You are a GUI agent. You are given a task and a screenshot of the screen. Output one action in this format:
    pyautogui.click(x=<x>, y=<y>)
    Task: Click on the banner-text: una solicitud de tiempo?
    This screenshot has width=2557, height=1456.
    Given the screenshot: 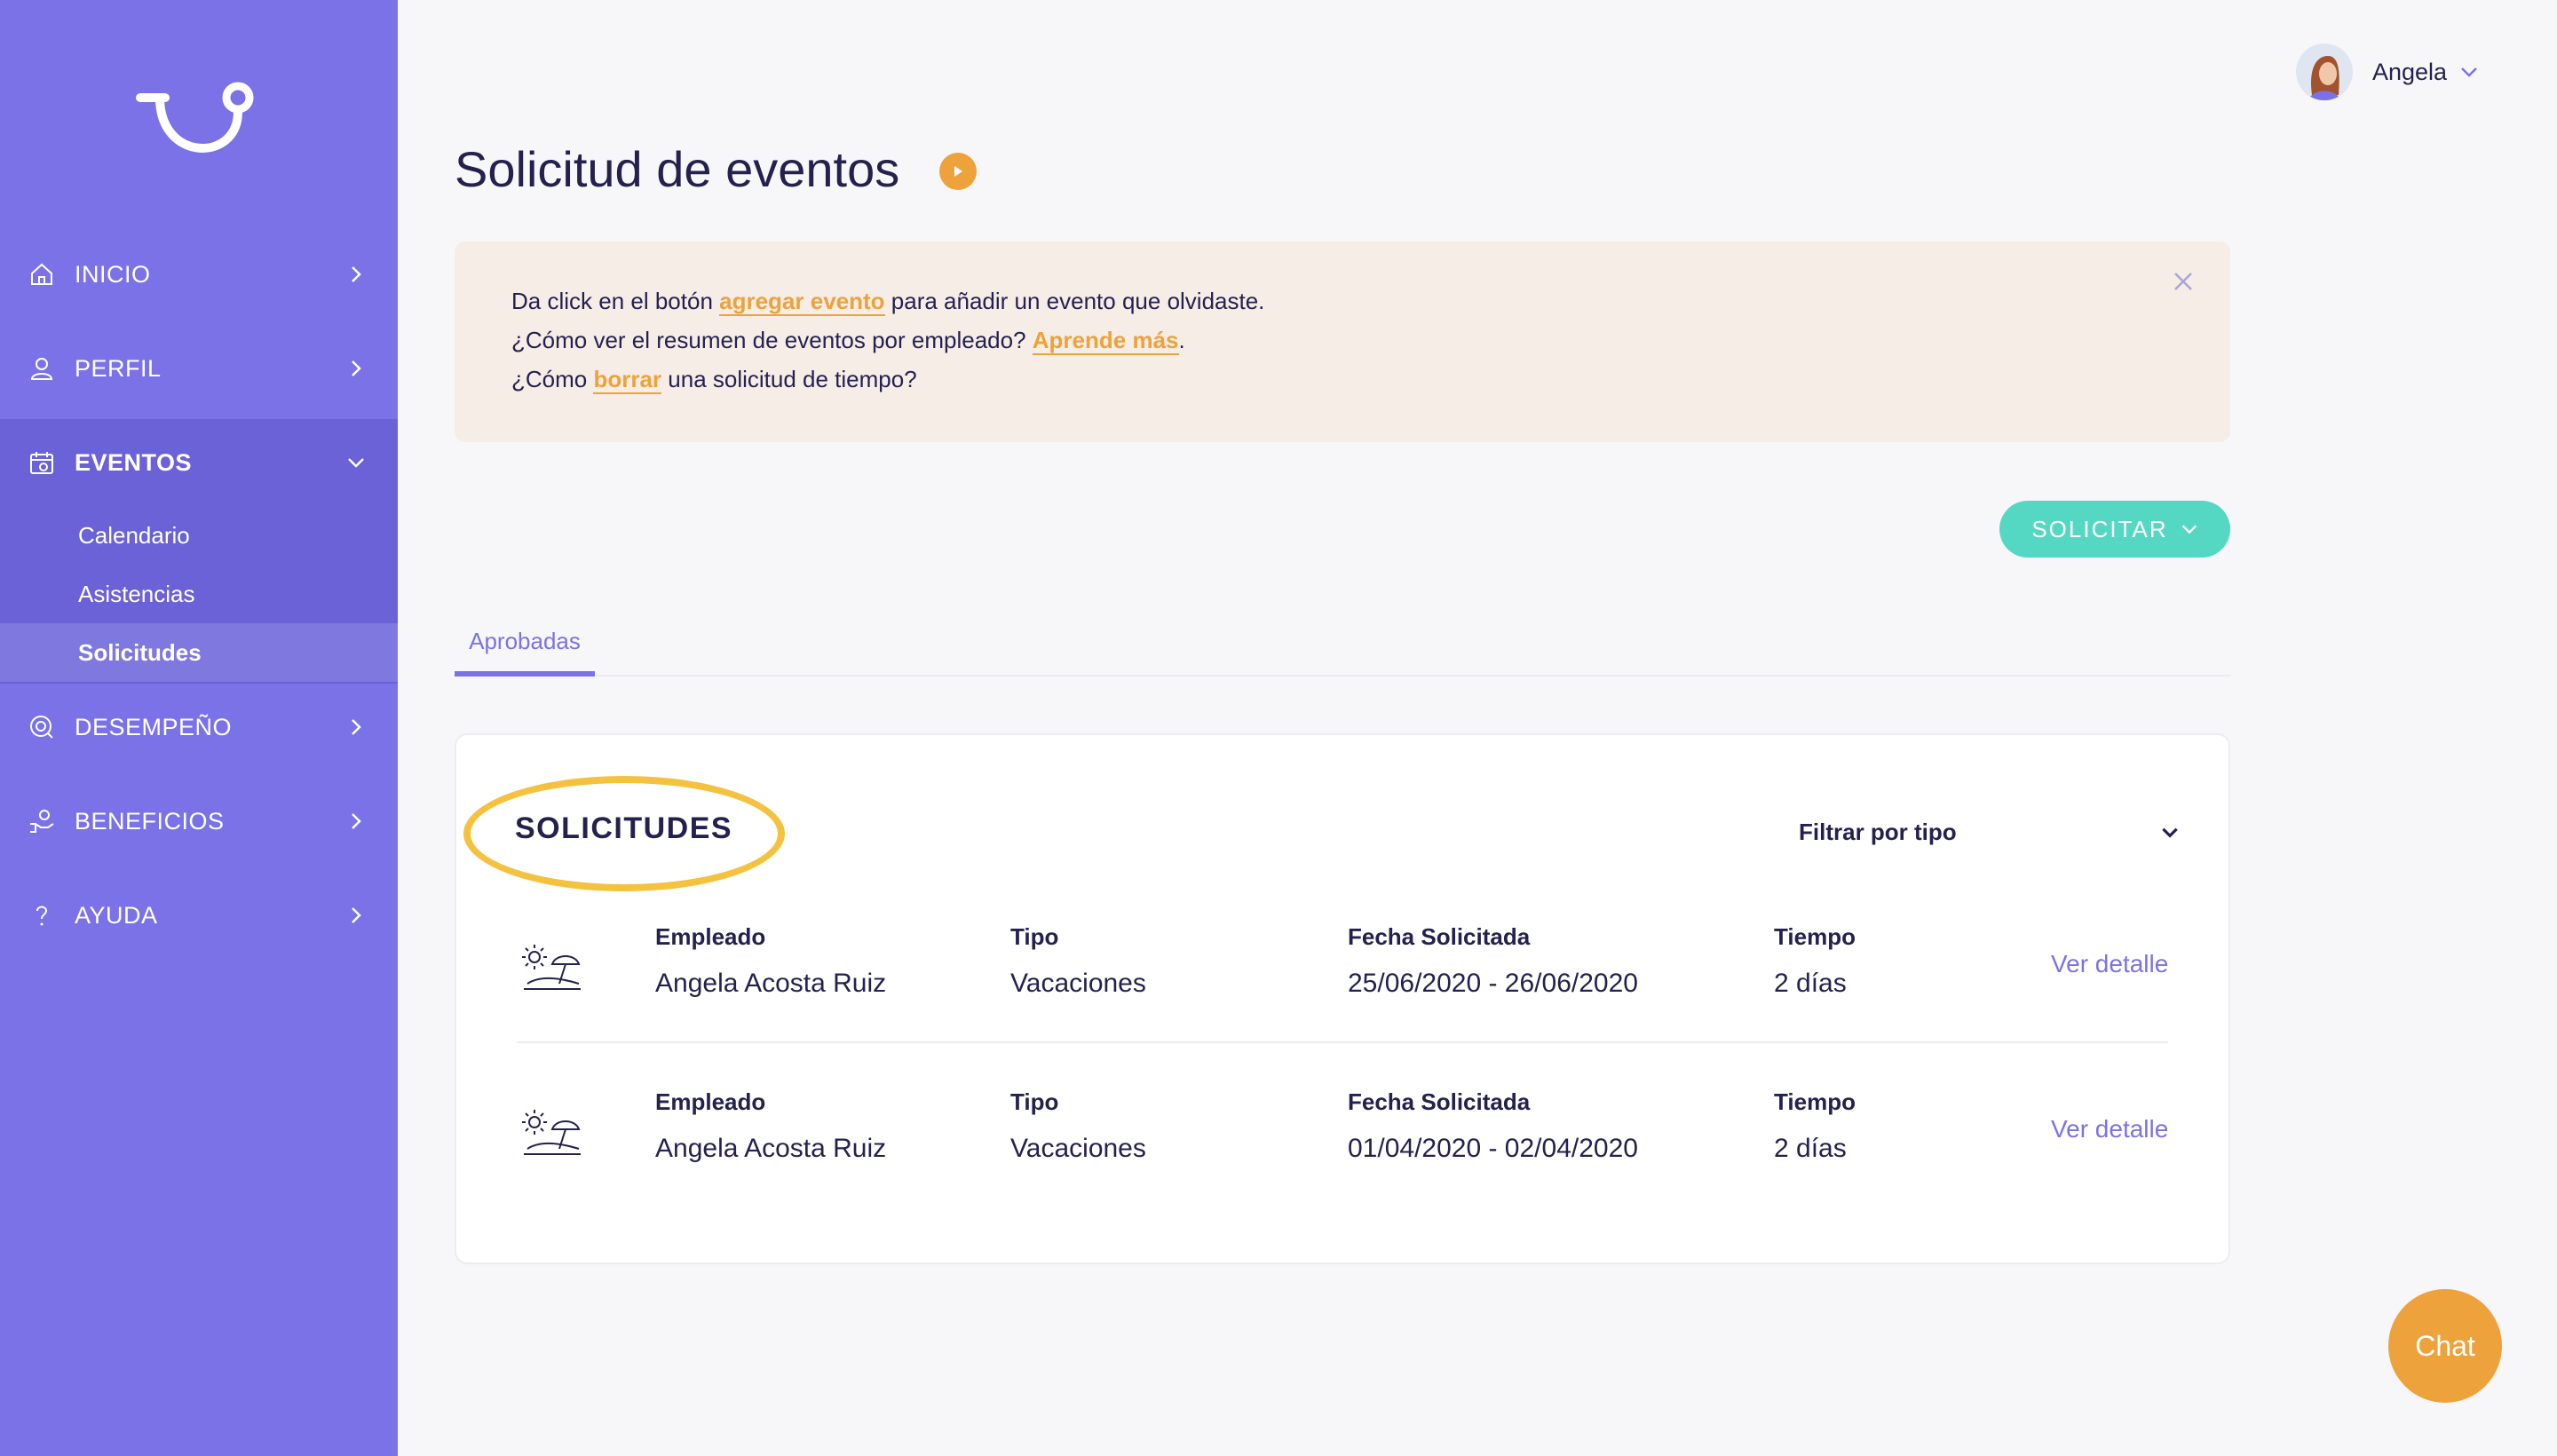 What is the action you would take?
    pyautogui.click(x=789, y=379)
    